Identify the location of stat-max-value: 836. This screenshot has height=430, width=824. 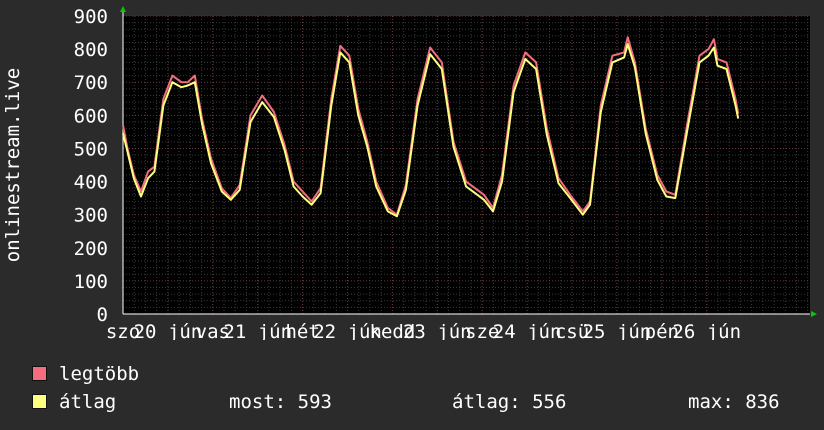
(762, 402).